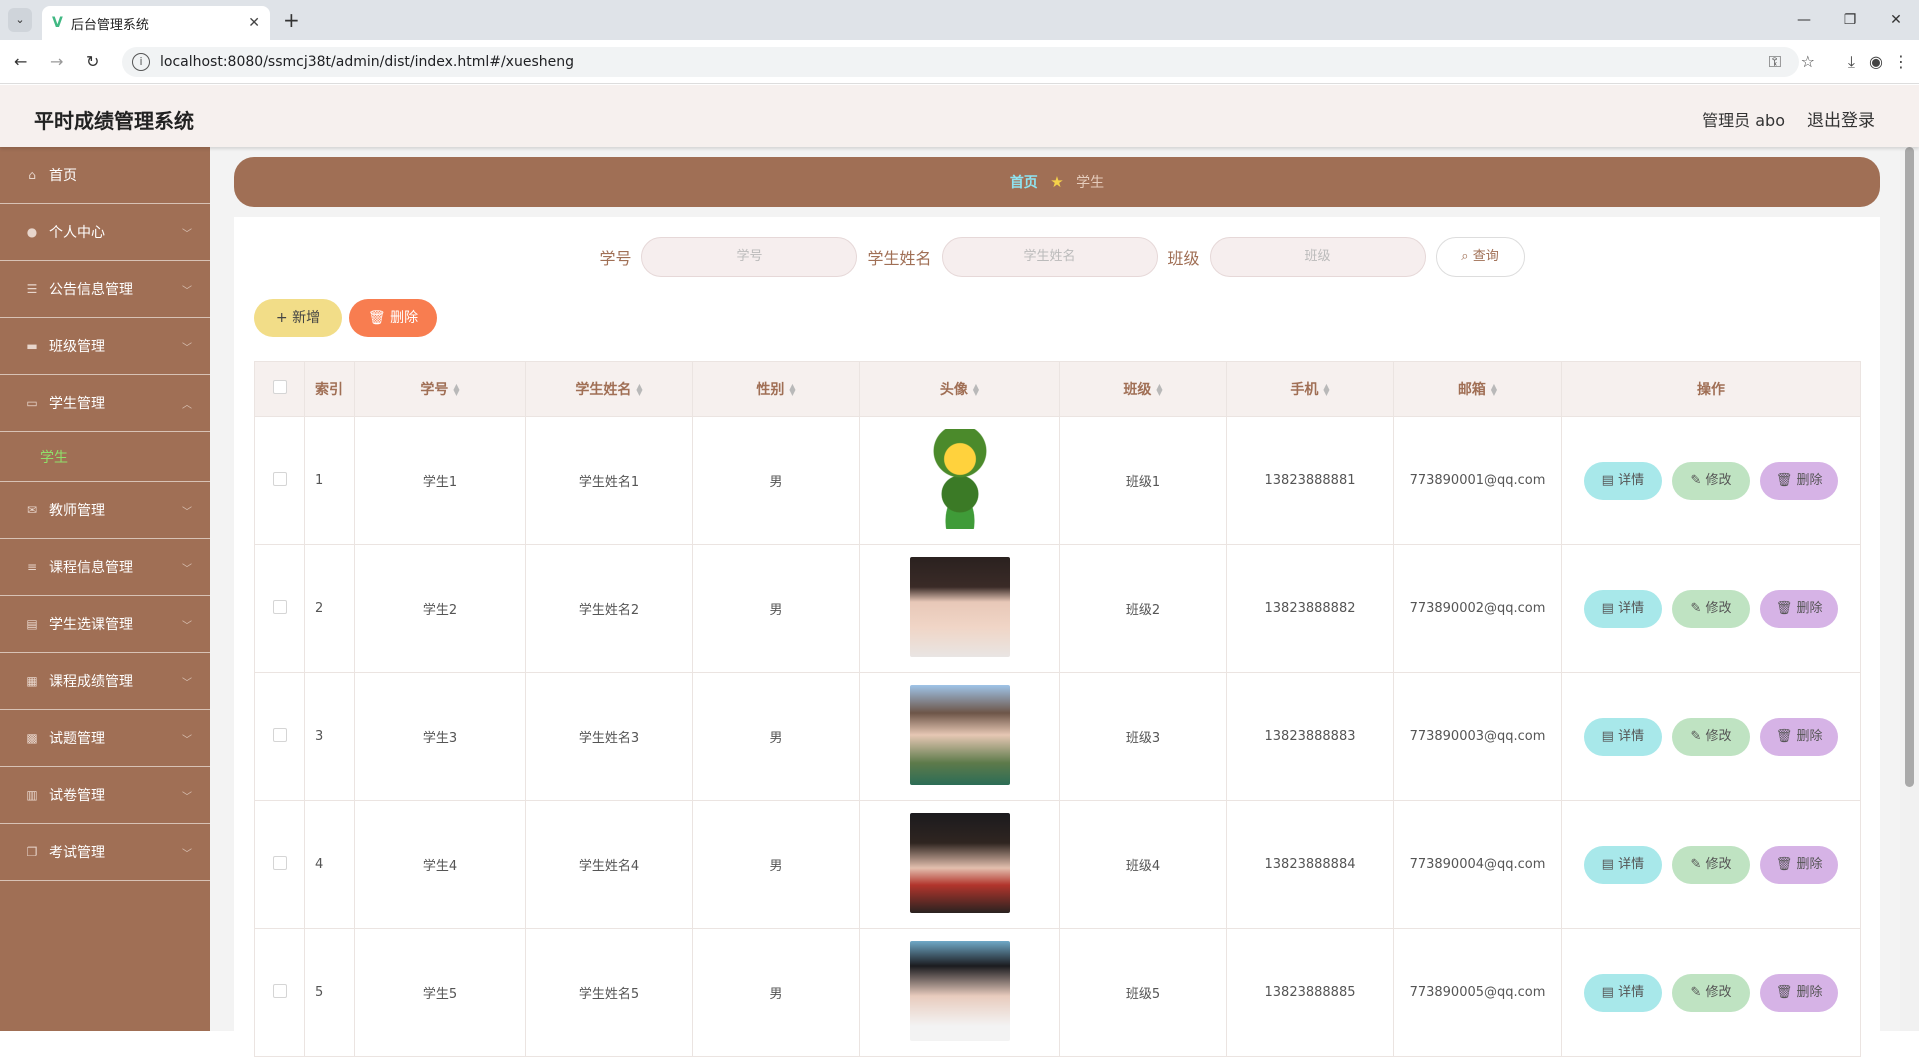 Image resolution: width=1919 pixels, height=1057 pixels. I want to click on star-icon: ★, so click(1057, 182).